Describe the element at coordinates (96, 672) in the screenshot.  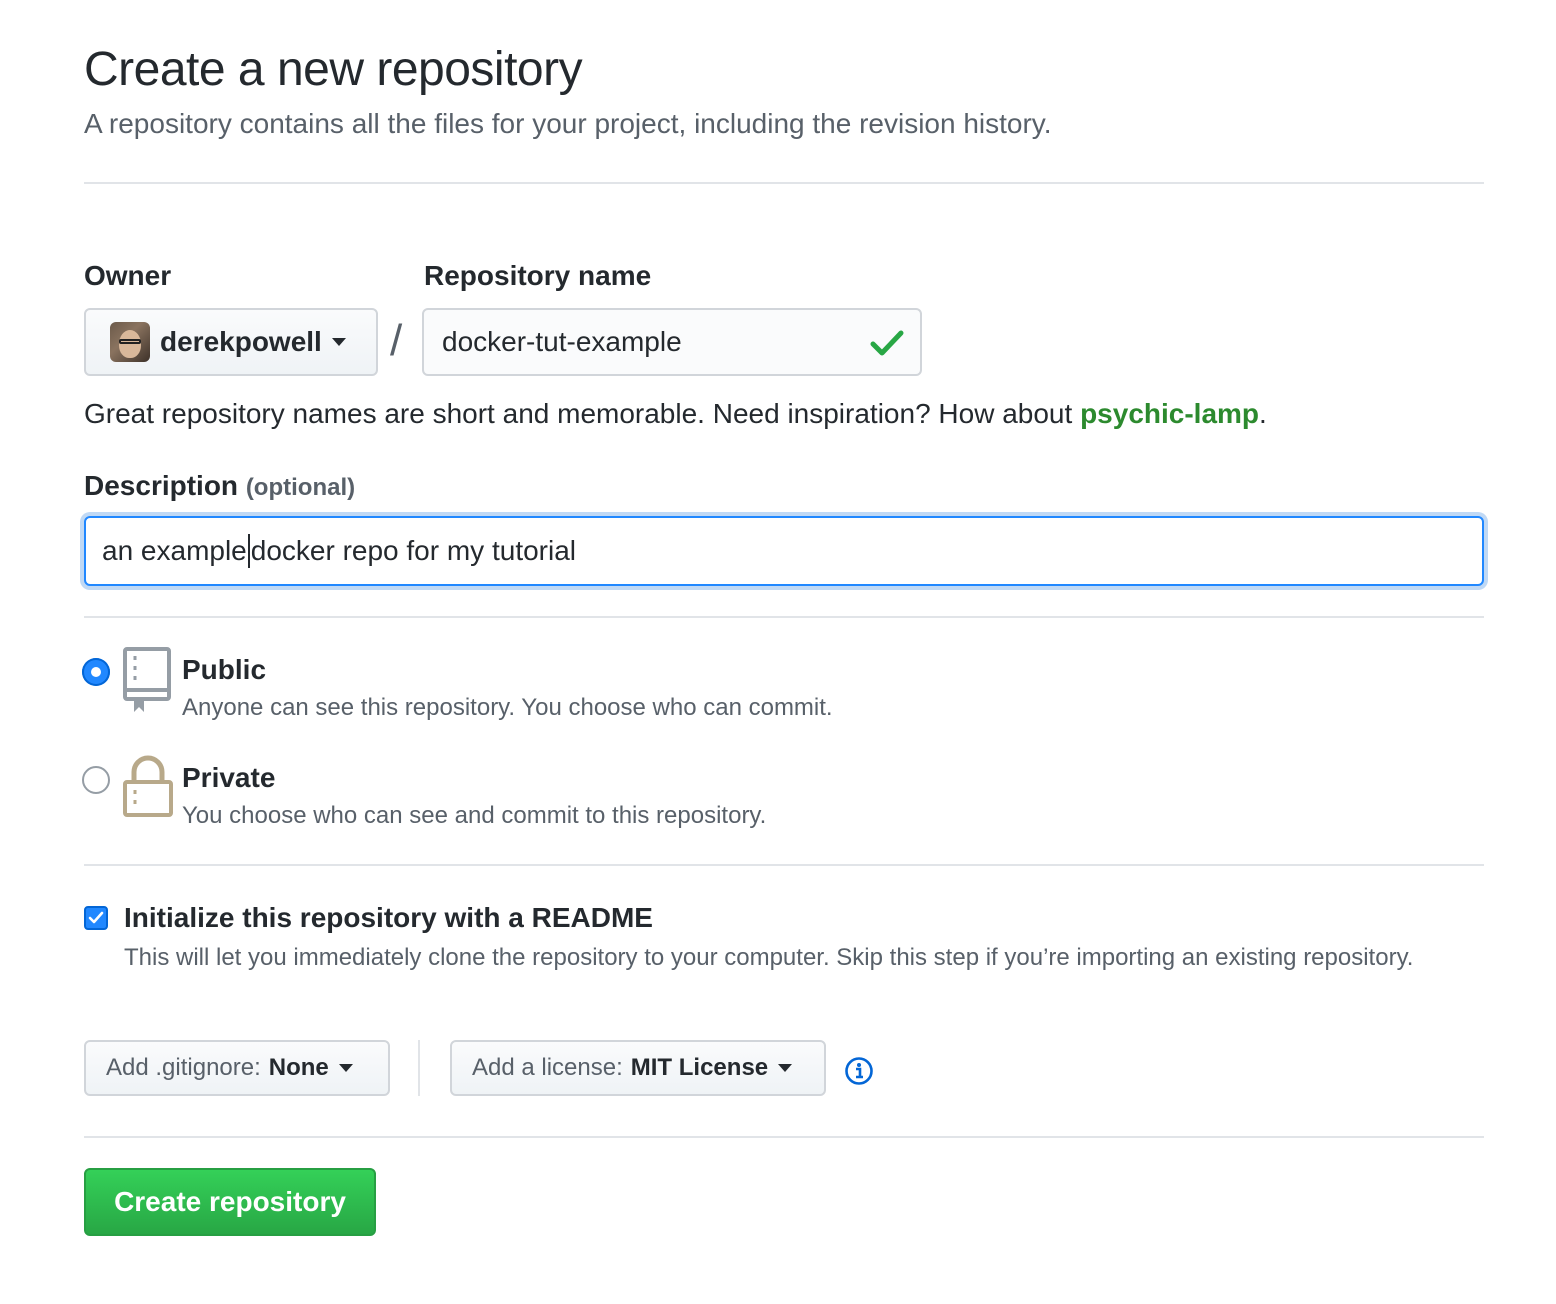
I see `public-radio` at that location.